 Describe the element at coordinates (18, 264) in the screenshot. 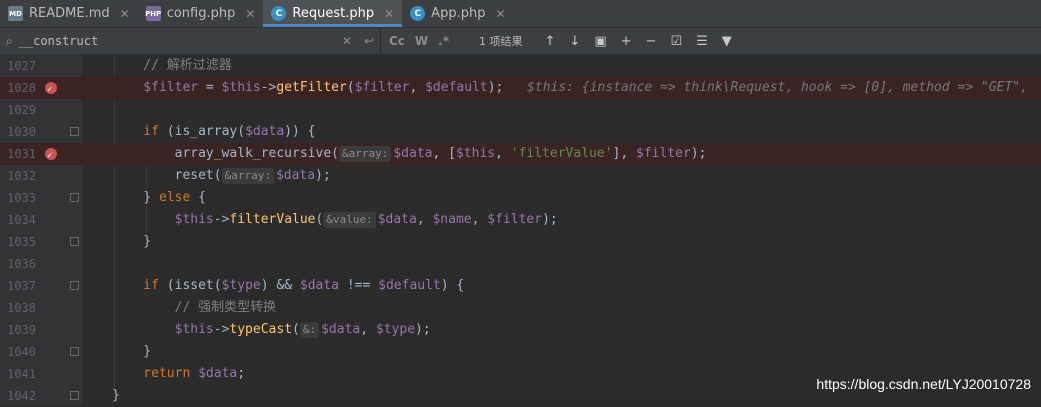

I see `line-number: 1036` at that location.